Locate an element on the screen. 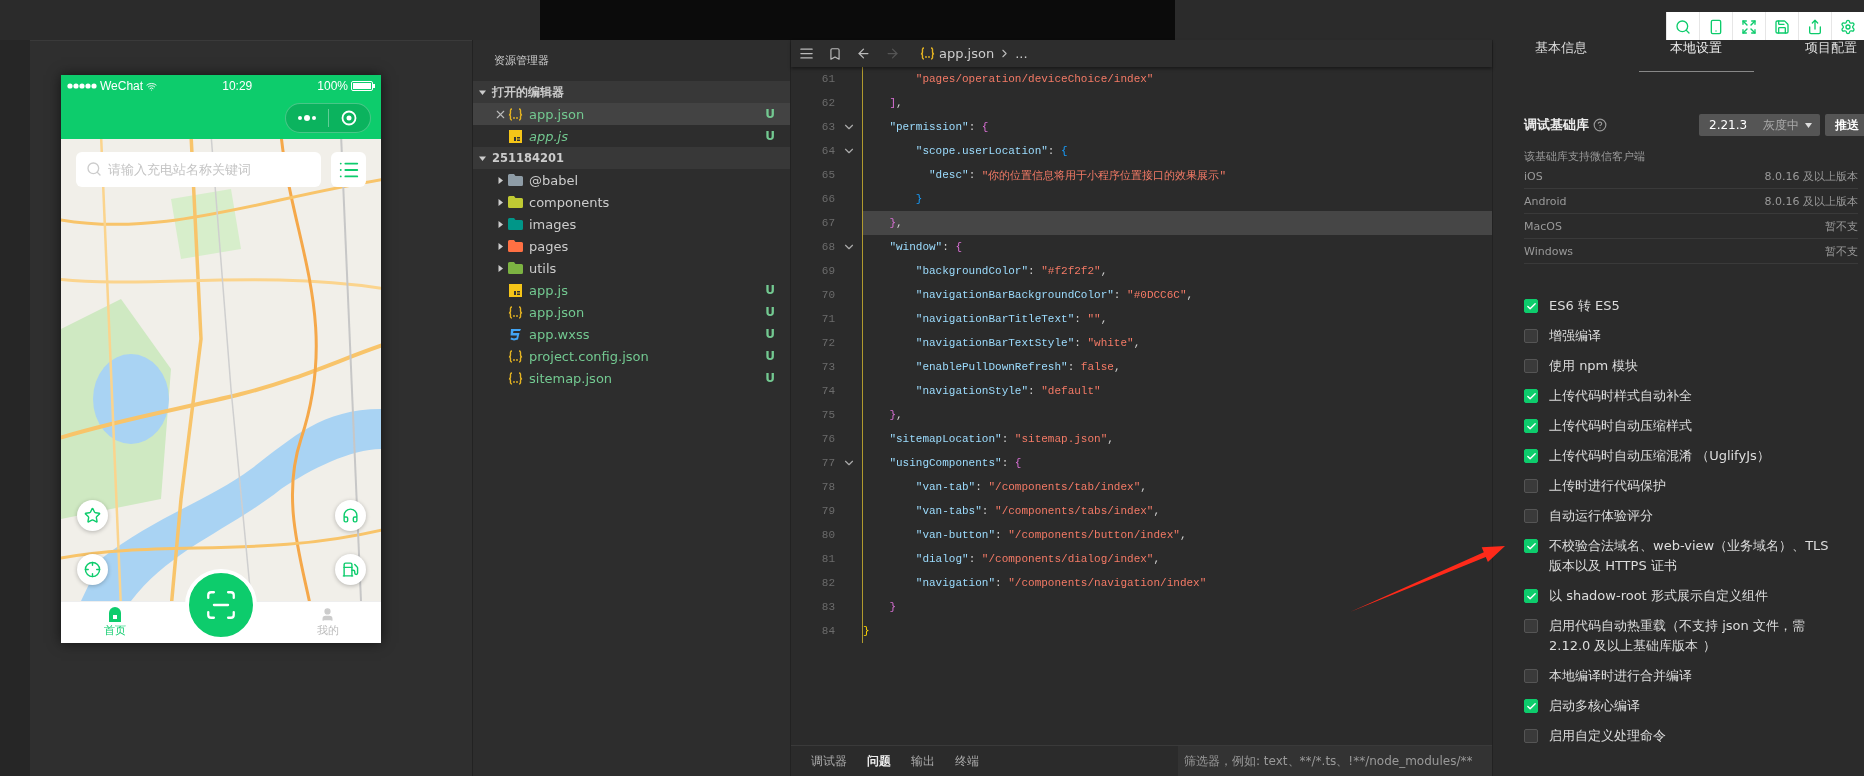 This screenshot has height=776, width=1864. list-icon is located at coordinates (806, 53).